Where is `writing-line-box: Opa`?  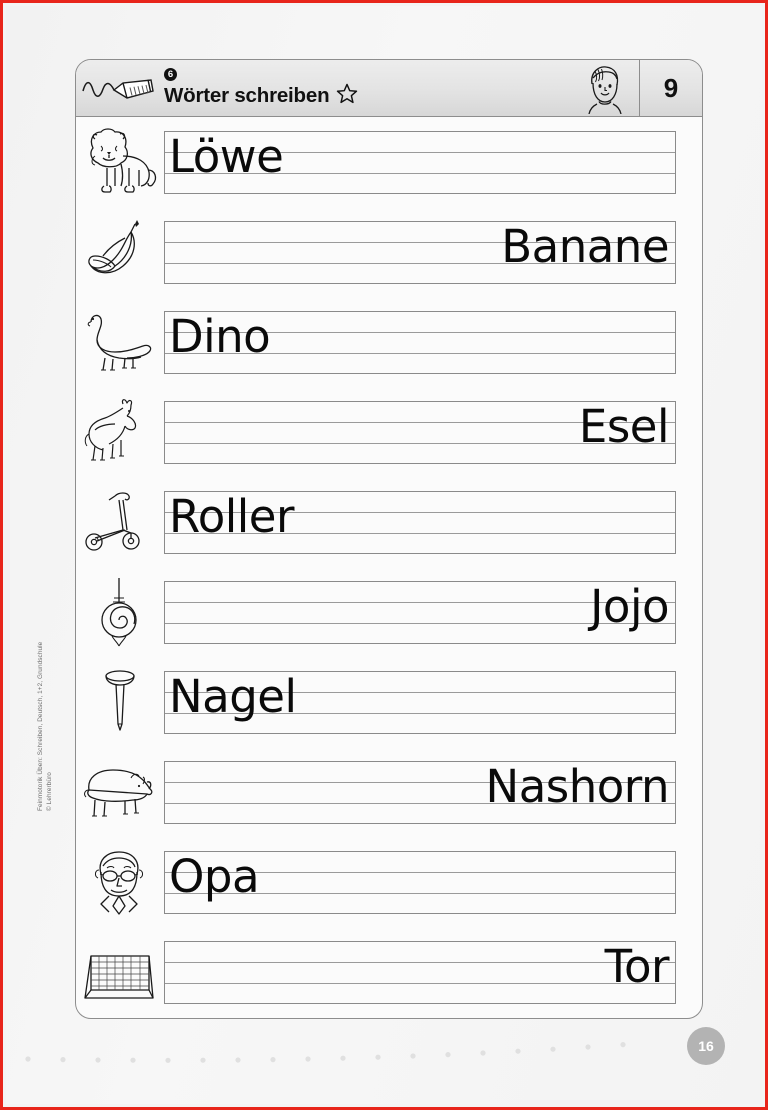 writing-line-box: Opa is located at coordinates (420, 882).